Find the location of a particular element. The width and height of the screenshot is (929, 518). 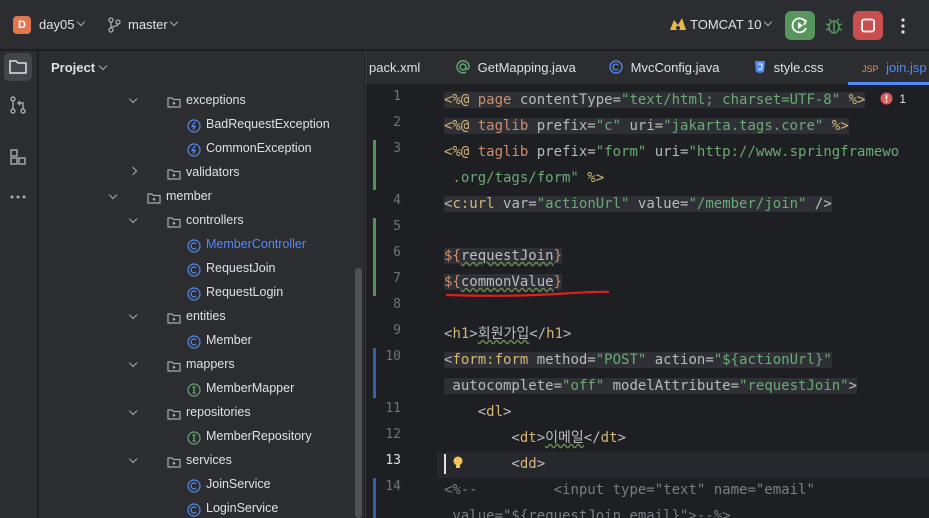

code-line: <h1>회원가입</h1> is located at coordinates (507, 334).